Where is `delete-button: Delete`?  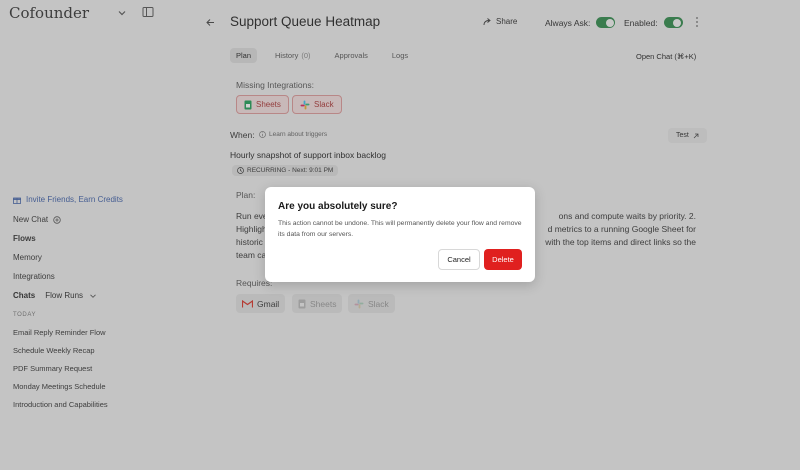 delete-button: Delete is located at coordinates (503, 259).